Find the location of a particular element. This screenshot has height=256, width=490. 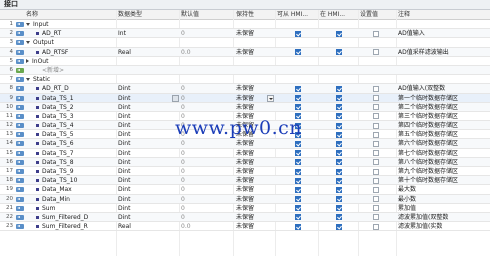

comment-cell: 滤波累加值(双整数 is located at coordinates (443, 217).